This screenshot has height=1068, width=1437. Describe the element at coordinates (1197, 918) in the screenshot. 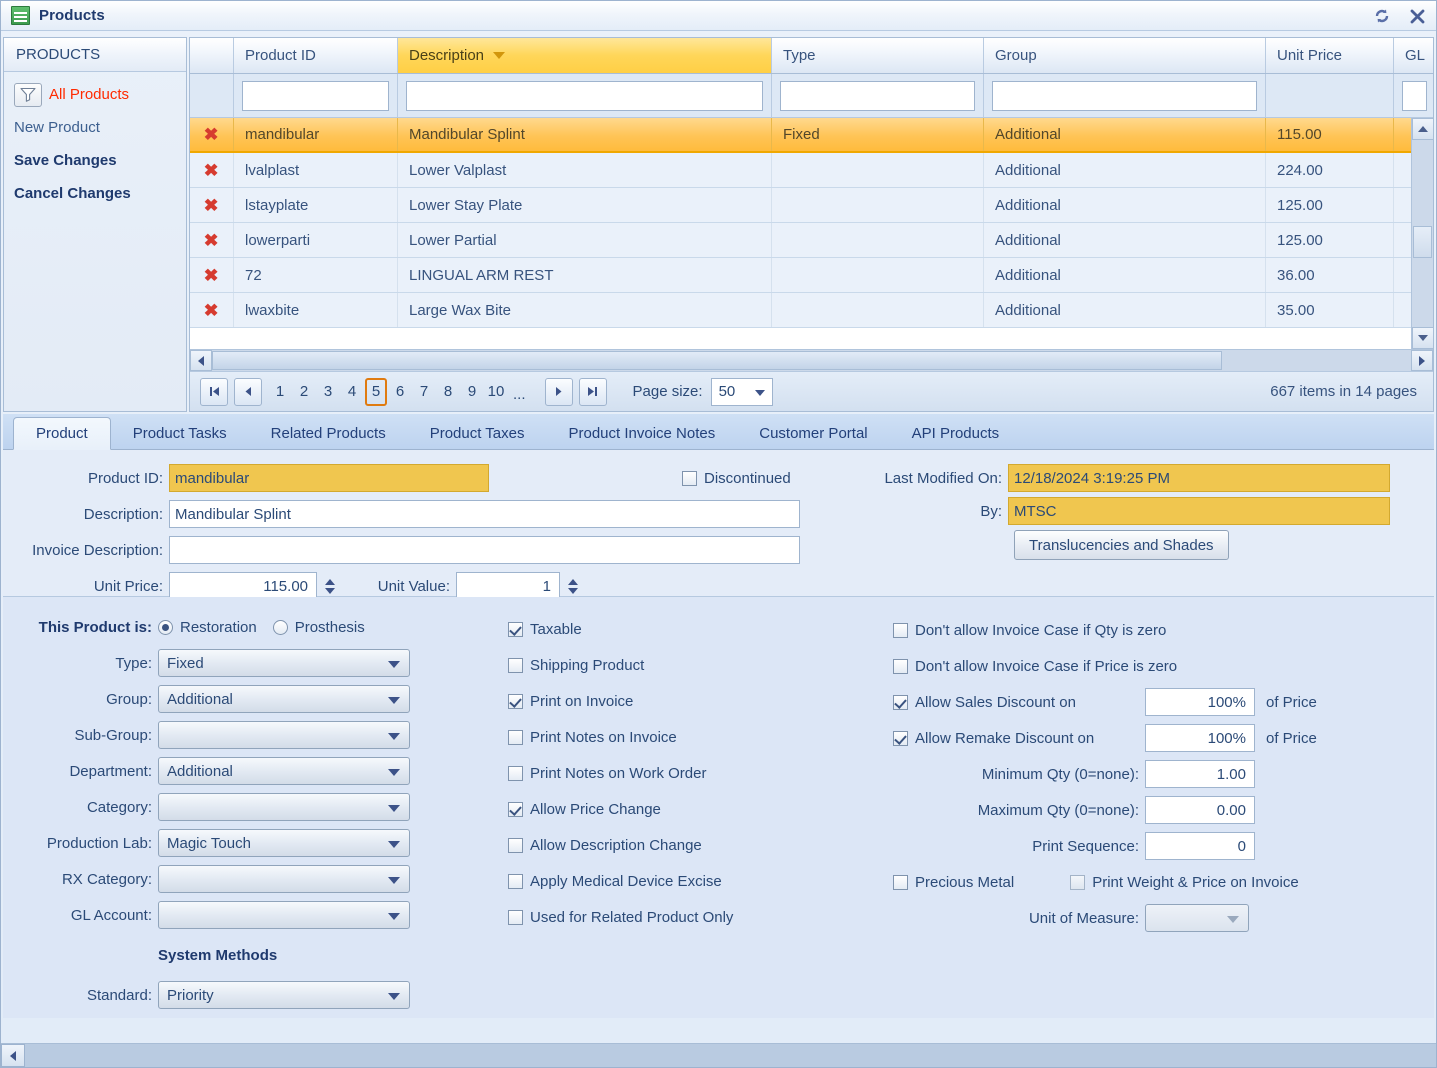

I see `unit-of-measure-select` at that location.